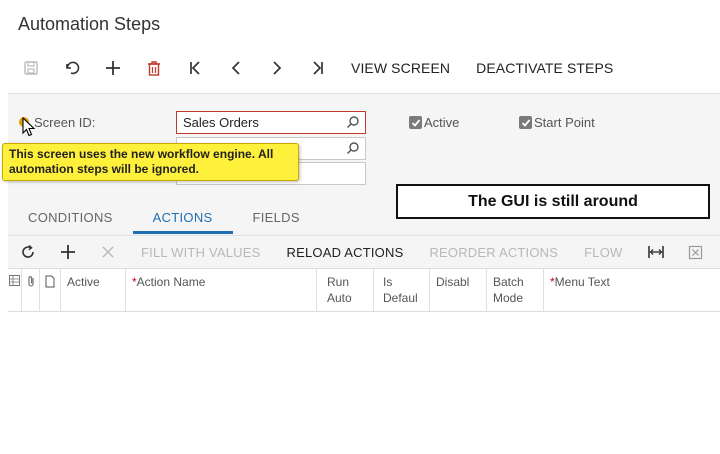  Describe the element at coordinates (221, 122) in the screenshot. I see `screen-id-value: Sales Orders` at that location.